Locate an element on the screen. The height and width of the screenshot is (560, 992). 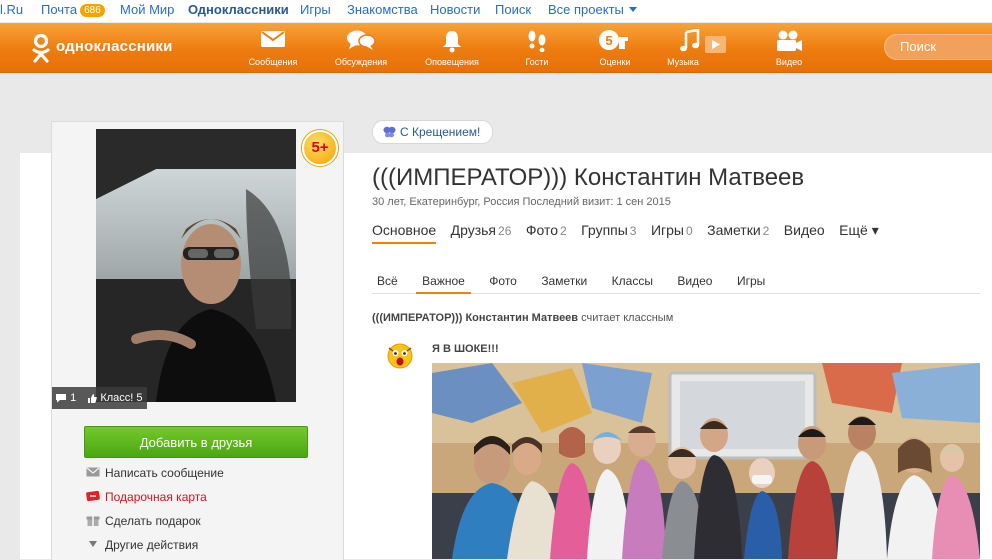
rating-5-icon: 5 is located at coordinates (613, 40).